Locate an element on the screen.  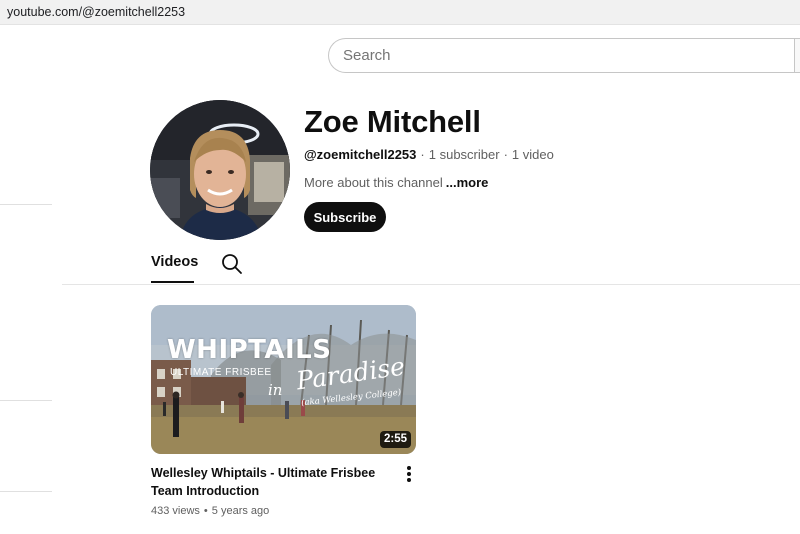
upload-age: 5 years ago is located at coordinates (240, 511).